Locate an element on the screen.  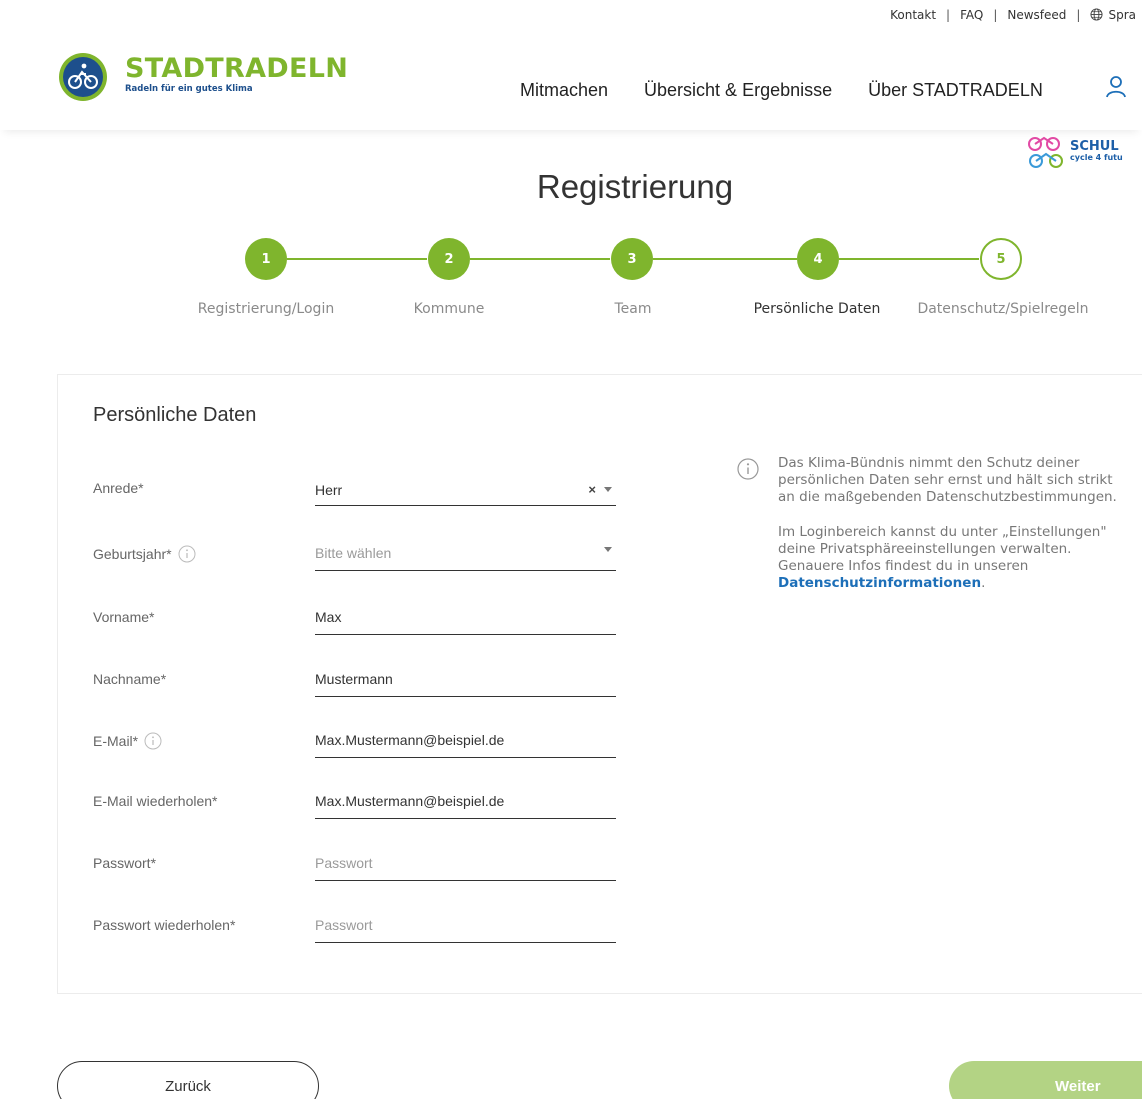
utility-bar: Kontakt | FAQ | Newsfeed | Spra is located at coordinates (1013, 15).